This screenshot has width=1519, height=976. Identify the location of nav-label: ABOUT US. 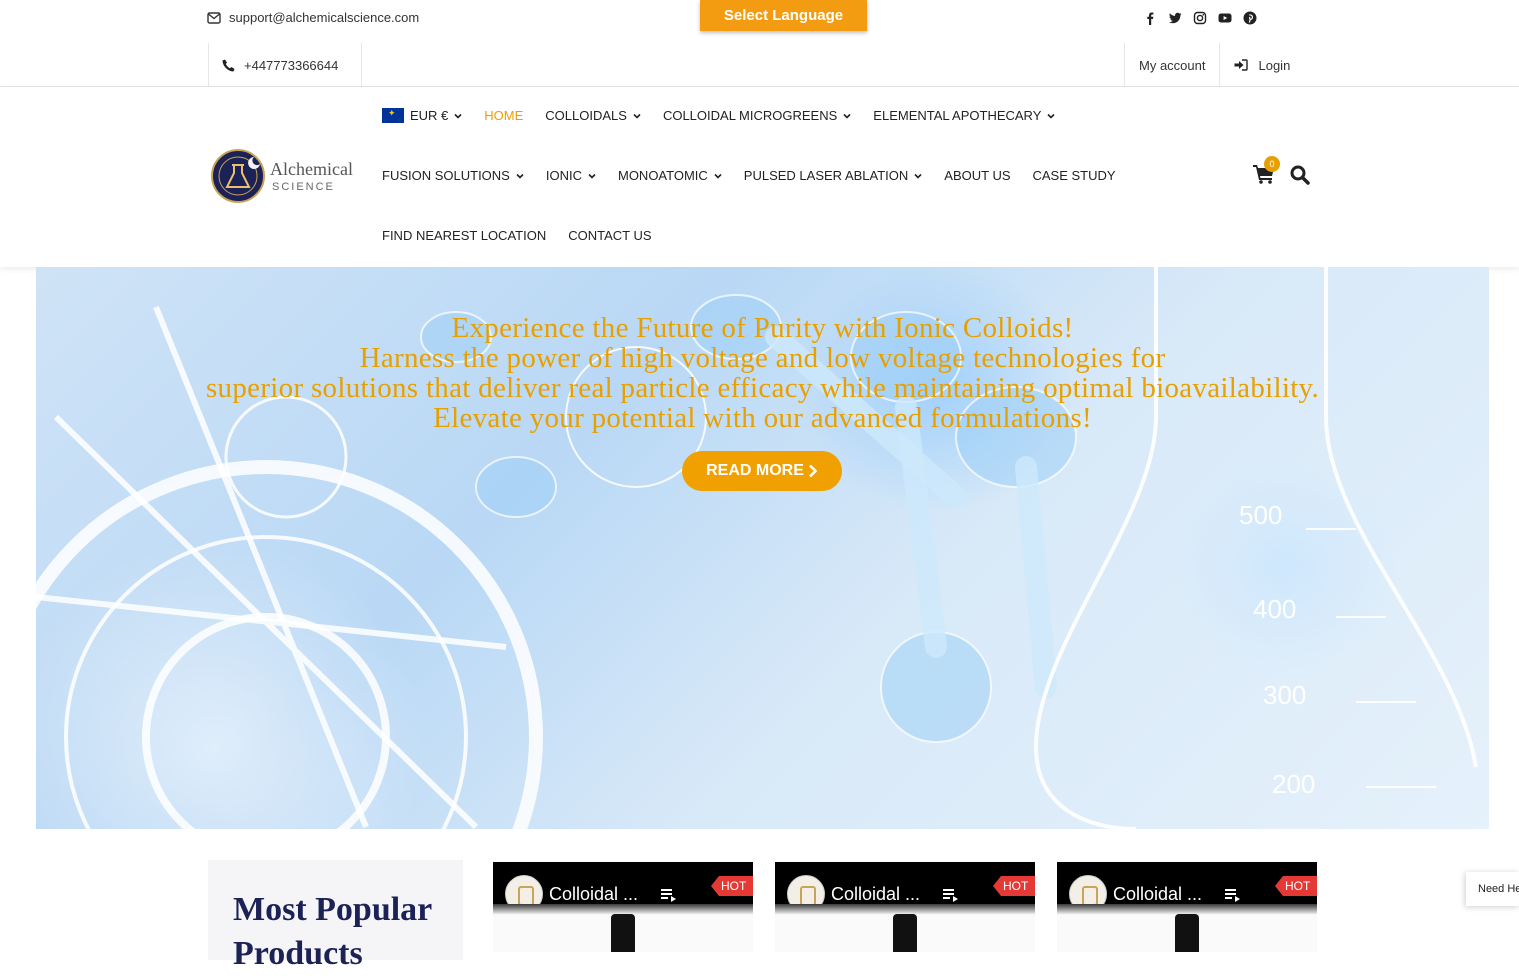
(977, 175).